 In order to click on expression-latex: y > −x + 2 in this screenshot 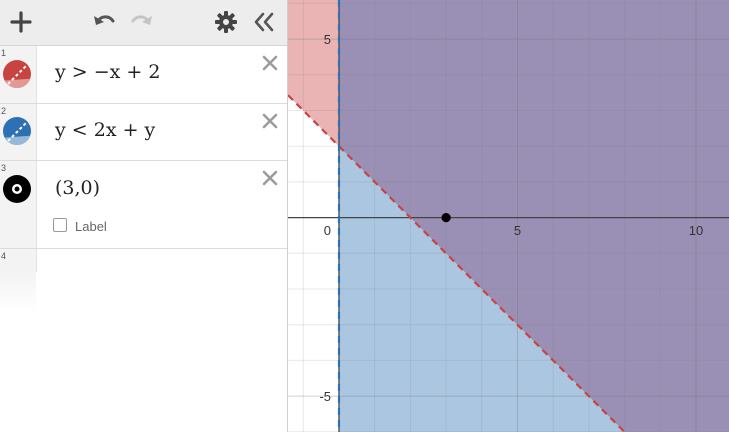, I will do `click(107, 72)`.